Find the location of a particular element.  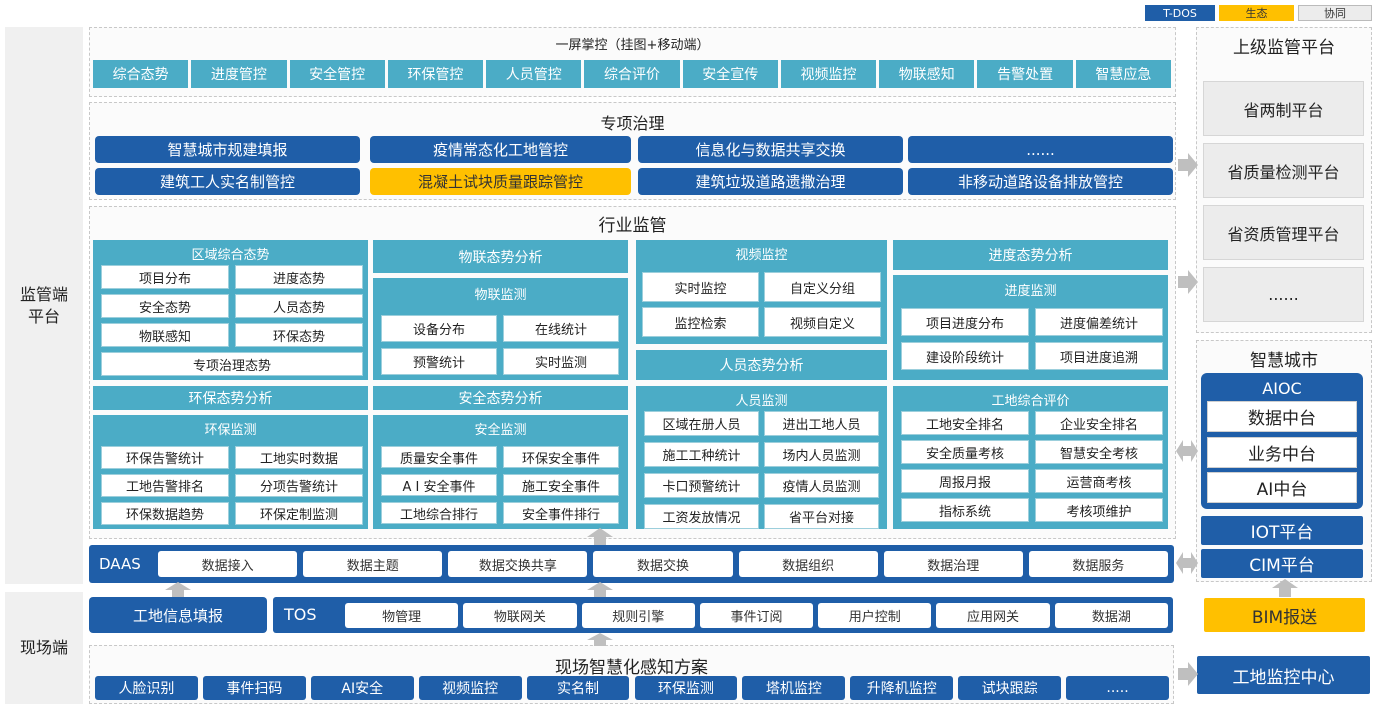

env-analysis-bar: 环保态势分析 is located at coordinates (230, 398).